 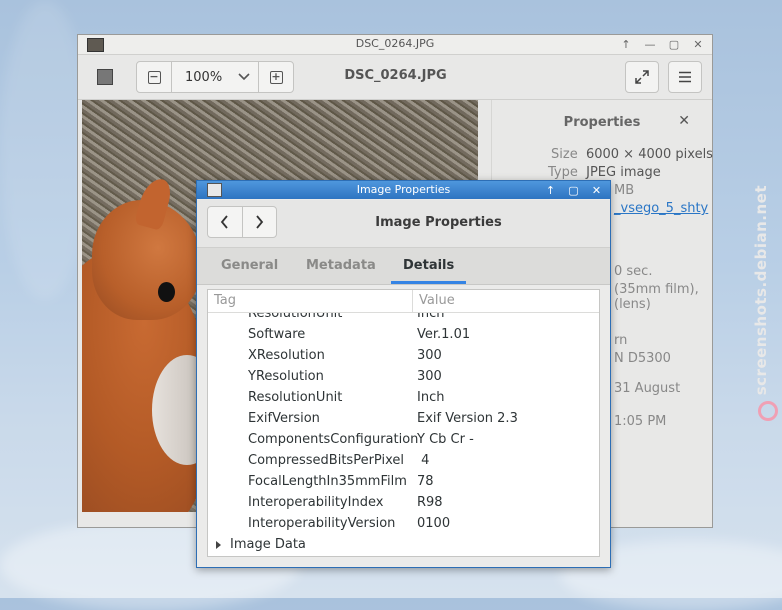 What do you see at coordinates (225, 300) in the screenshot?
I see `column-tag: Tag` at bounding box center [225, 300].